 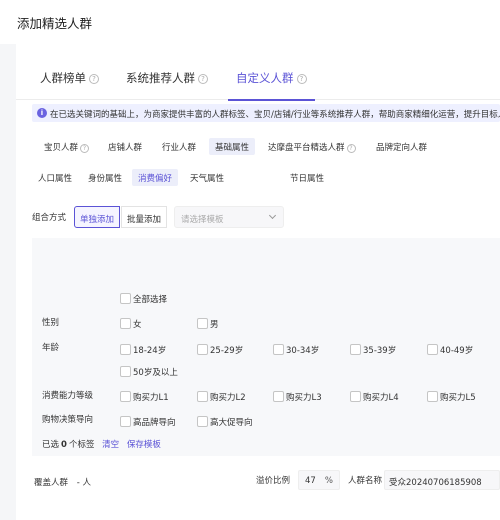 What do you see at coordinates (312, 146) in the screenshot?
I see `category-item-damopan: 达摩盘平台精选人群?` at bounding box center [312, 146].